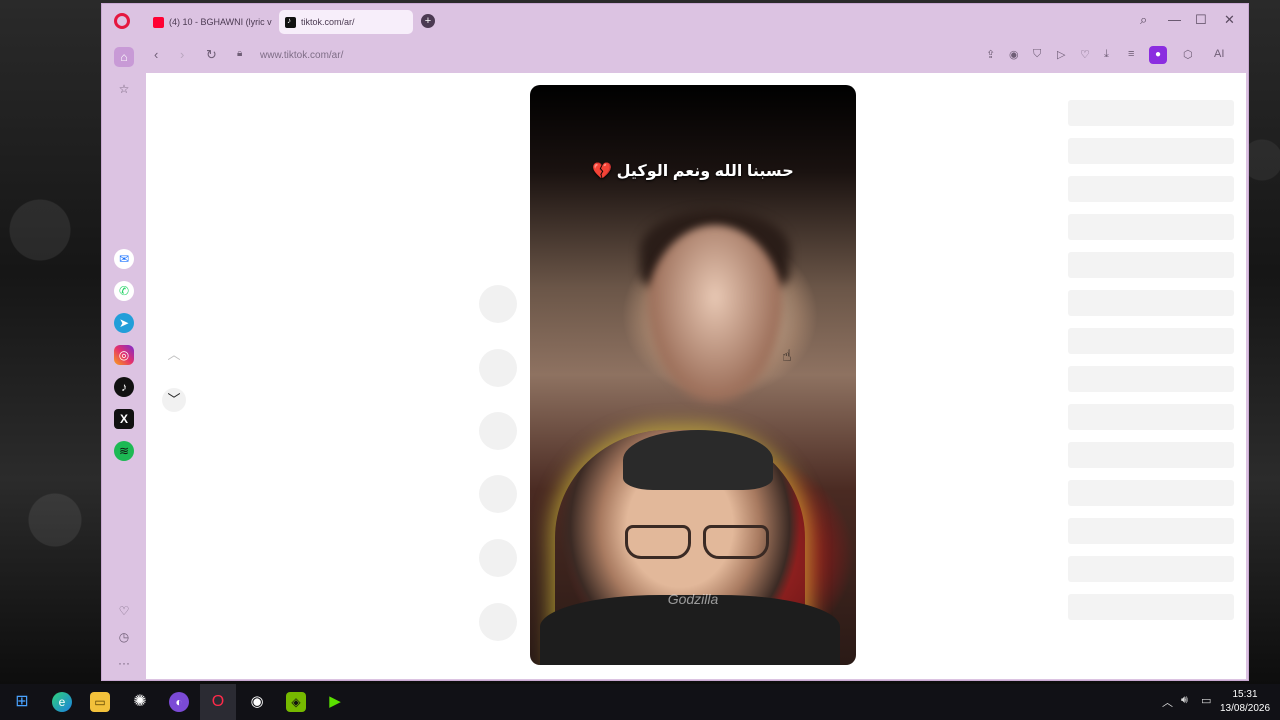 The width and height of the screenshot is (1280, 720). What do you see at coordinates (335, 702) in the screenshot?
I see `media-player-icon: ▶` at bounding box center [335, 702].